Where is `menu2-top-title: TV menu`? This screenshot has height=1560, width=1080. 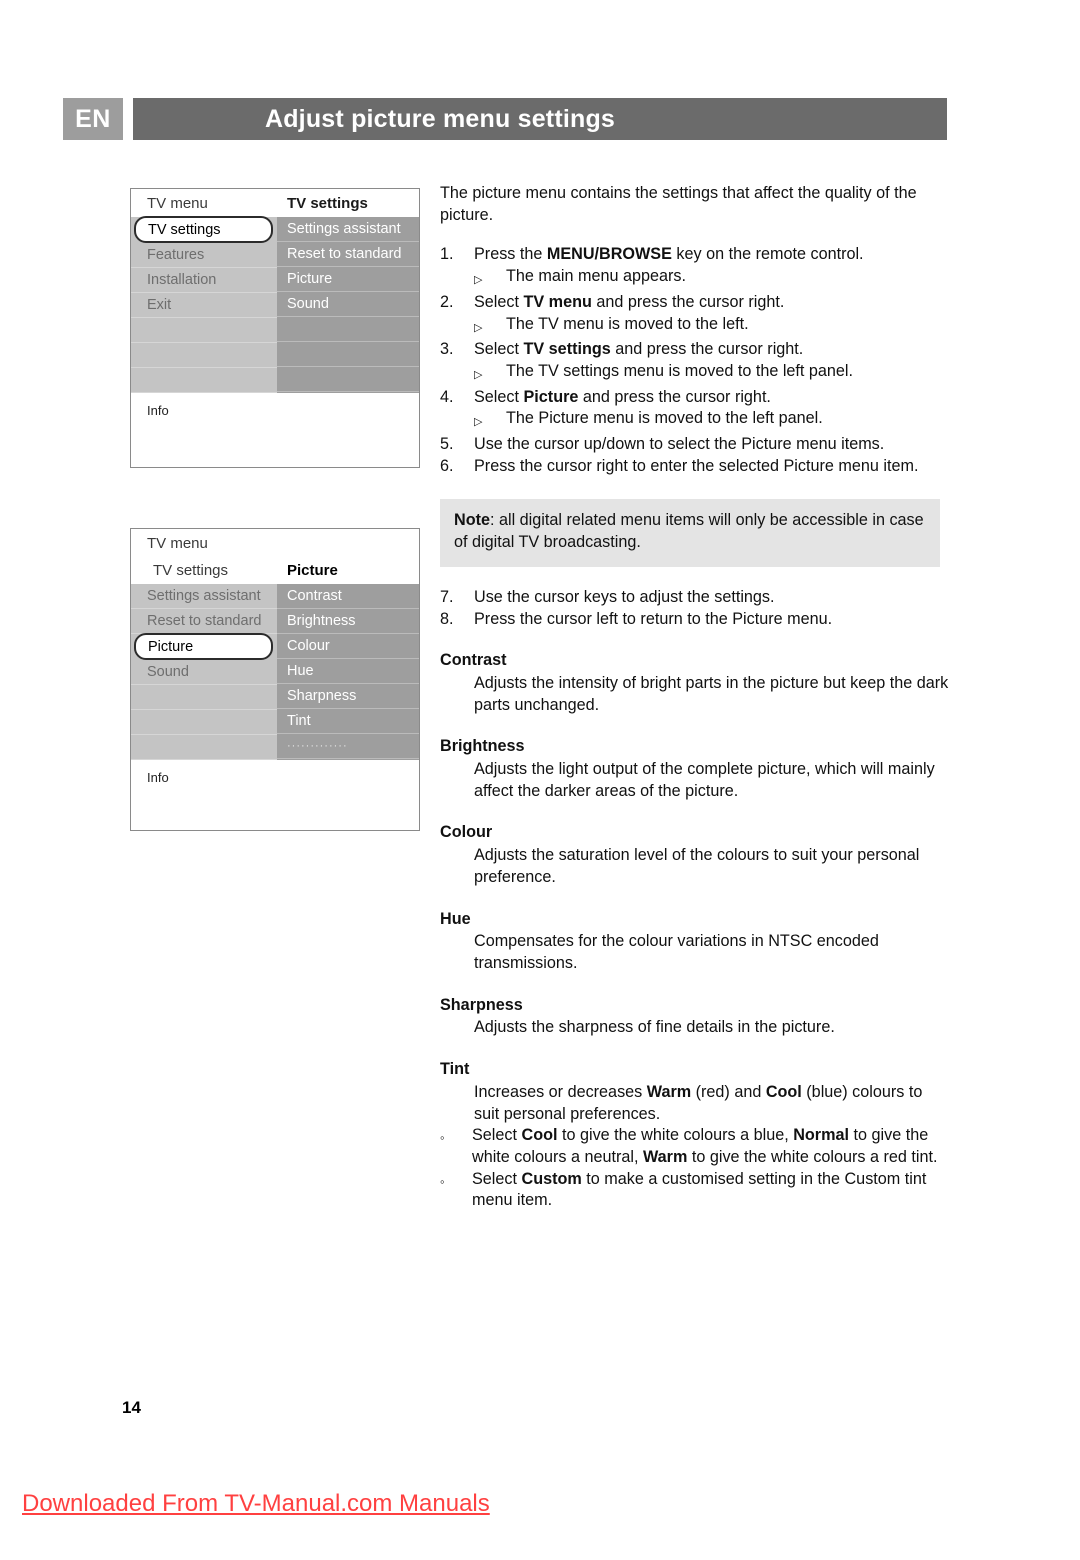 menu2-top-title: TV menu is located at coordinates (177, 543).